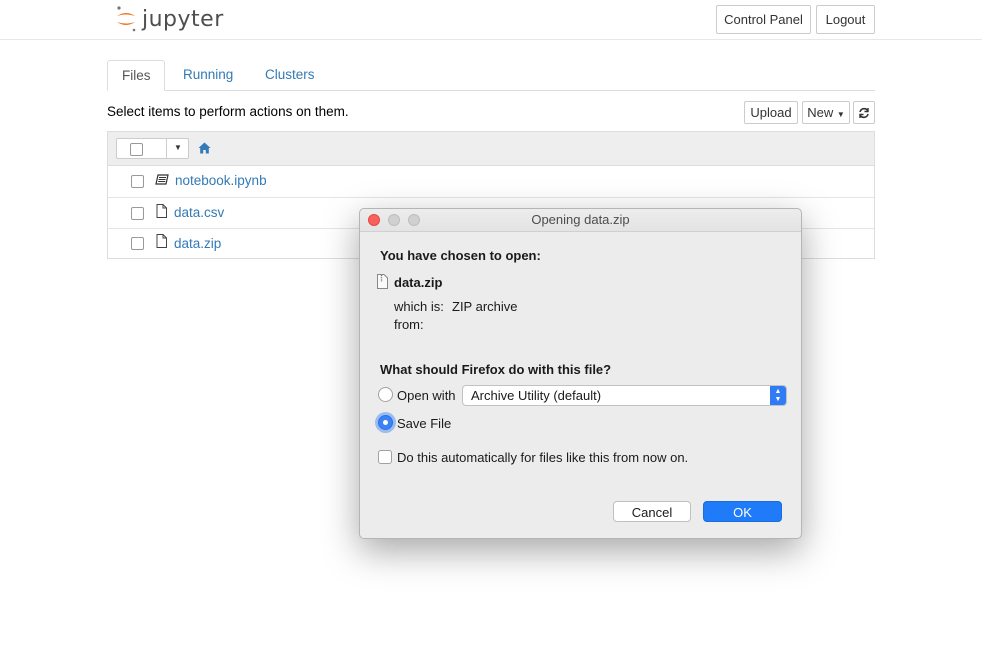 Image resolution: width=982 pixels, height=652 pixels. I want to click on radio-dot, so click(385, 422).